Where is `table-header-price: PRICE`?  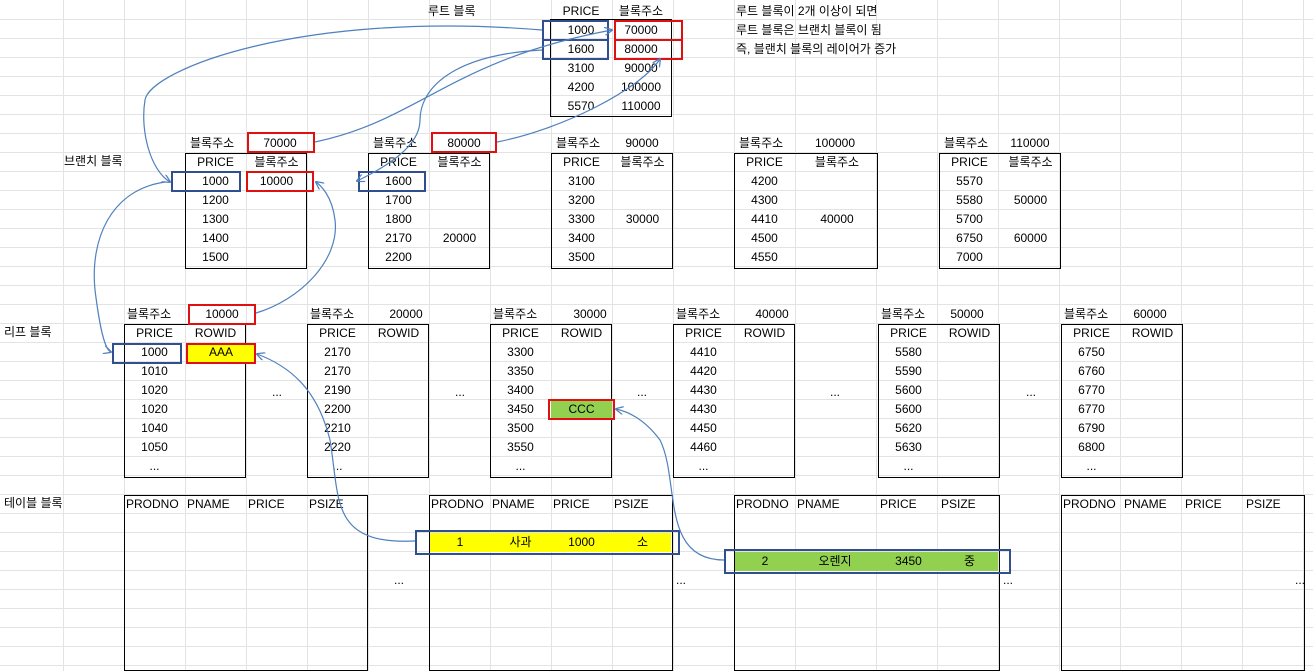
table-header-price: PRICE is located at coordinates (898, 504).